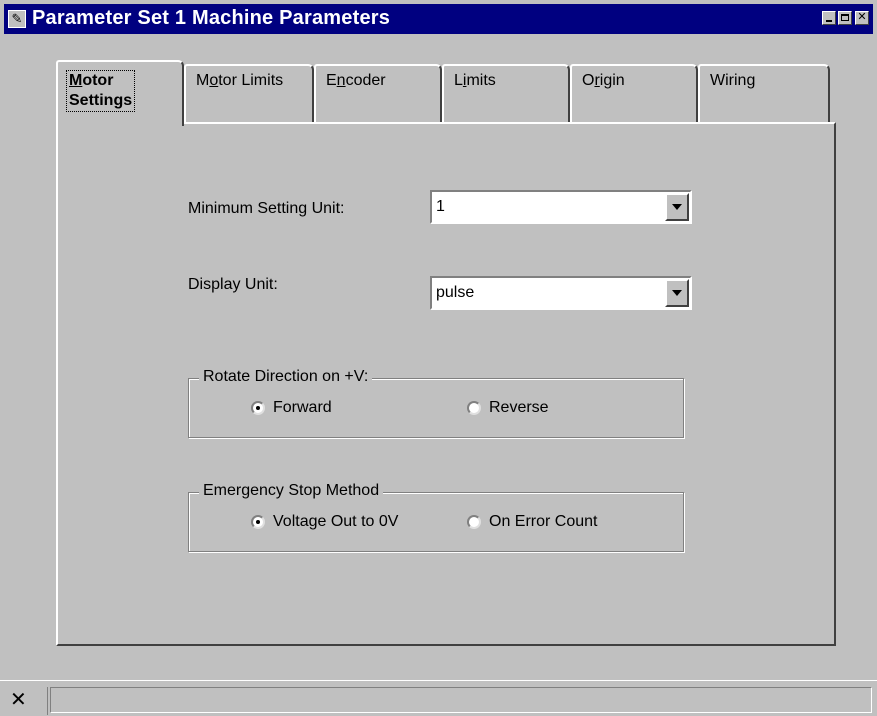  I want to click on tab-motor-settings: Motor Settings, so click(120, 93).